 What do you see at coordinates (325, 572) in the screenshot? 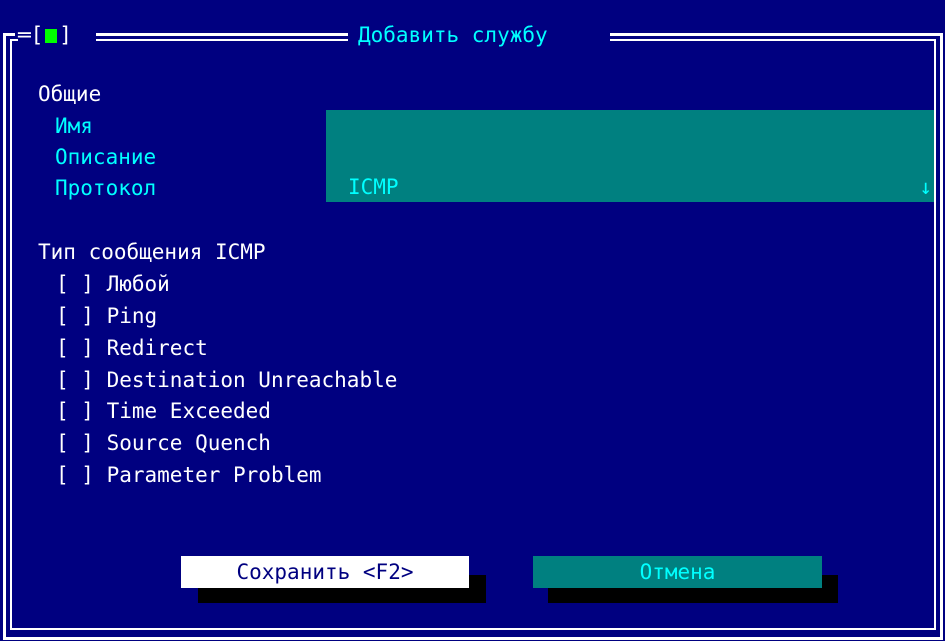
I see `save-button: Сохранить <F2>` at bounding box center [325, 572].